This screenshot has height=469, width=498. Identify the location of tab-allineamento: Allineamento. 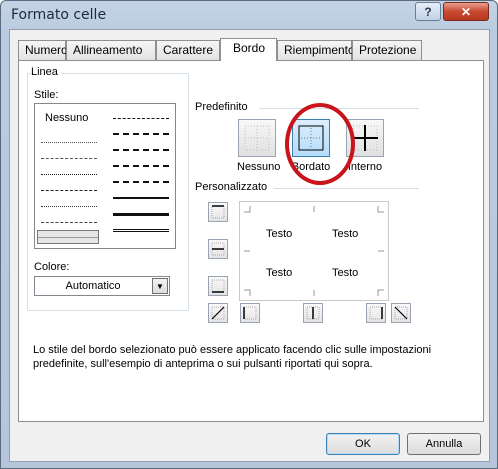
(111, 50).